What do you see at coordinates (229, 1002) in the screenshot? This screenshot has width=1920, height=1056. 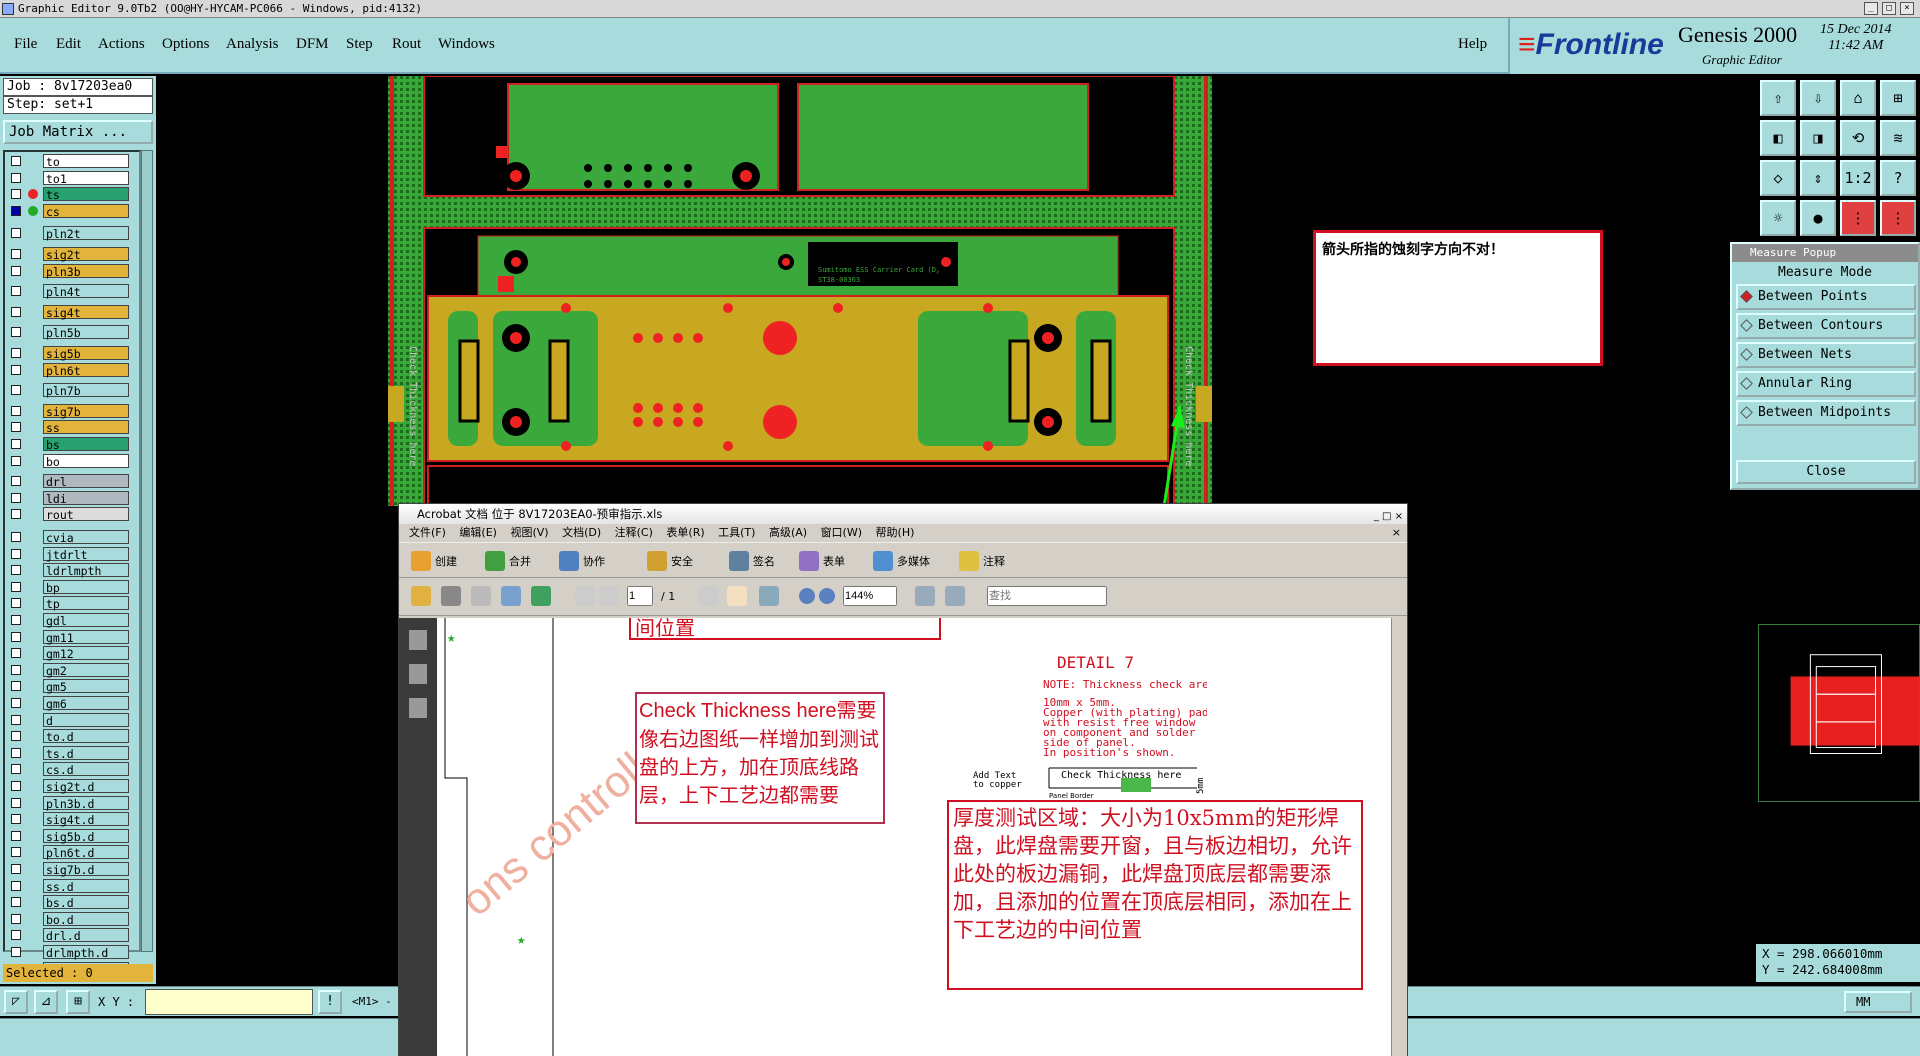 I see `xy-input` at bounding box center [229, 1002].